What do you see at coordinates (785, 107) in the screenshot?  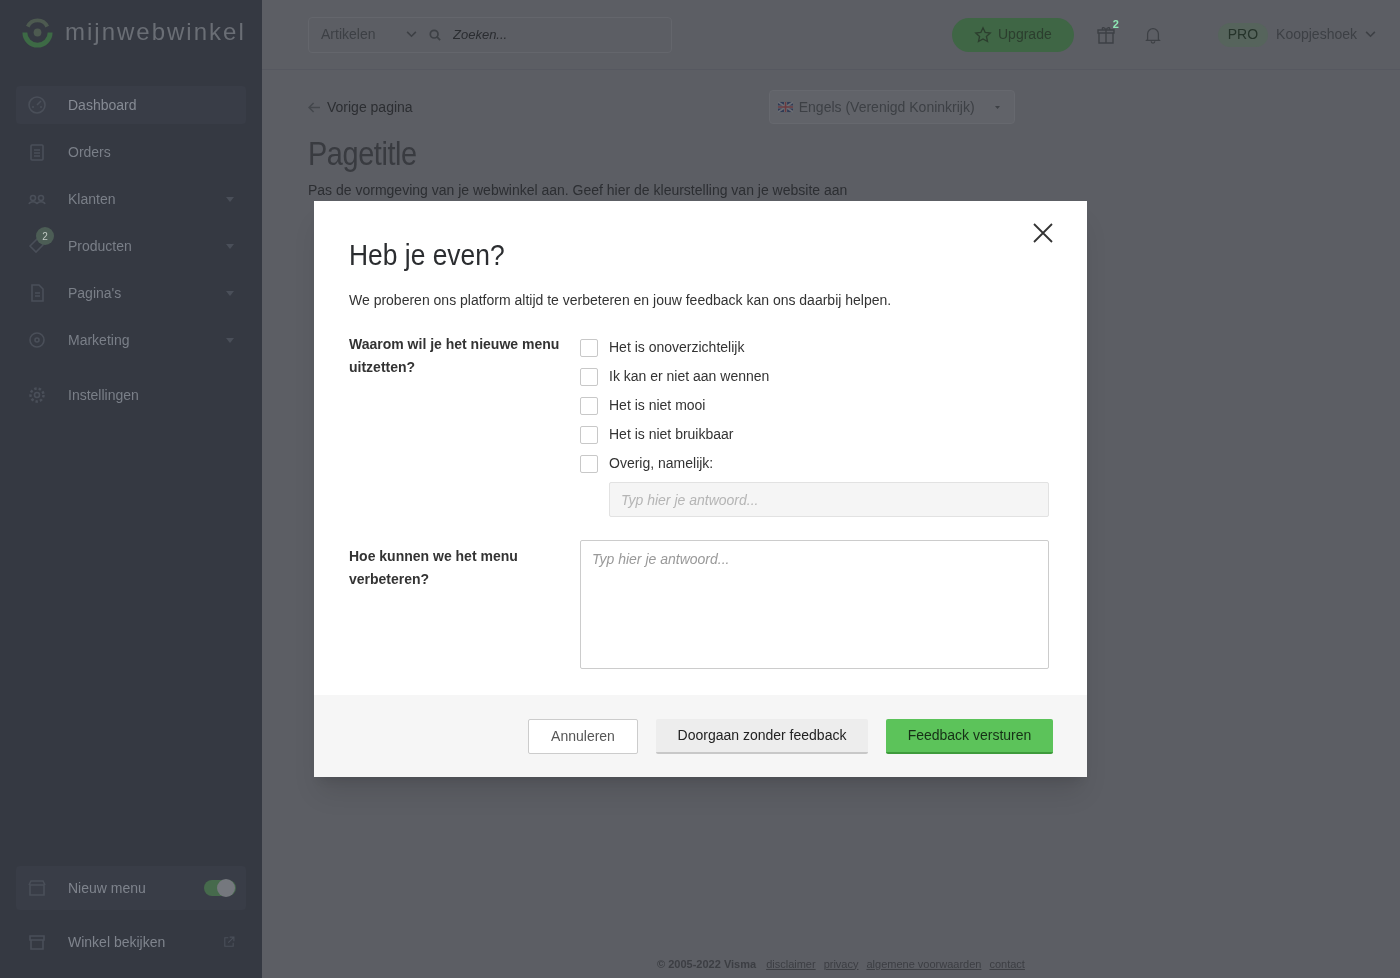 I see `flag-icon` at bounding box center [785, 107].